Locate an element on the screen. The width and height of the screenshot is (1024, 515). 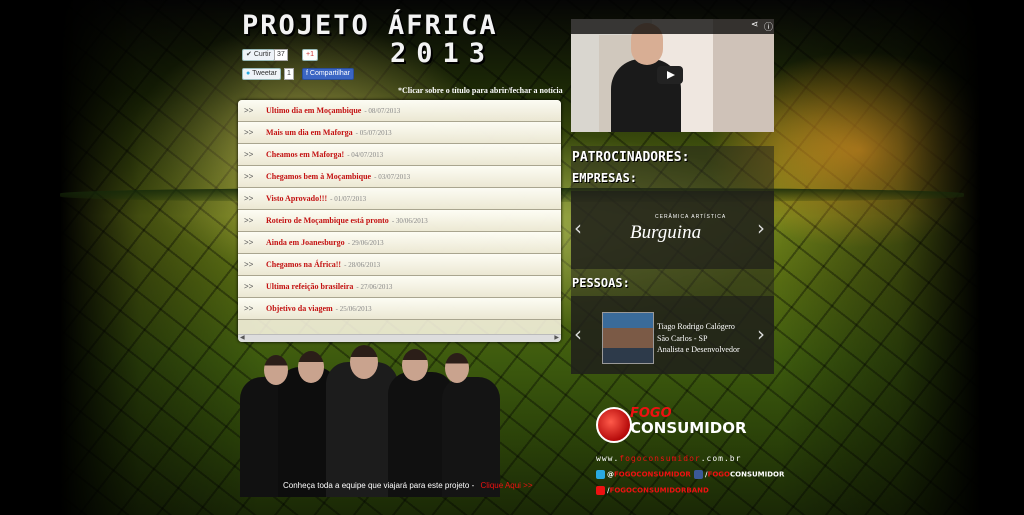
companies-heading: EMPRESAS: is located at coordinates (605, 178).